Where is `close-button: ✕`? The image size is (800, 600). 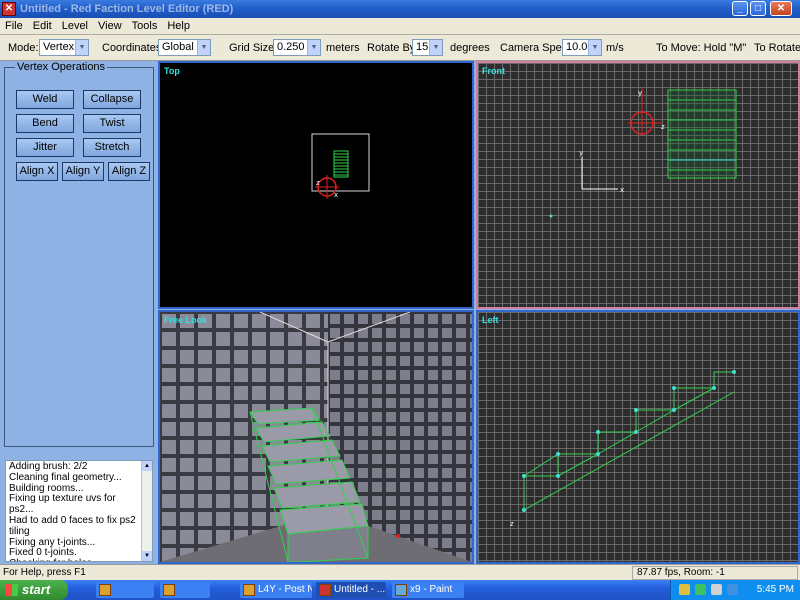 close-button: ✕ is located at coordinates (781, 8).